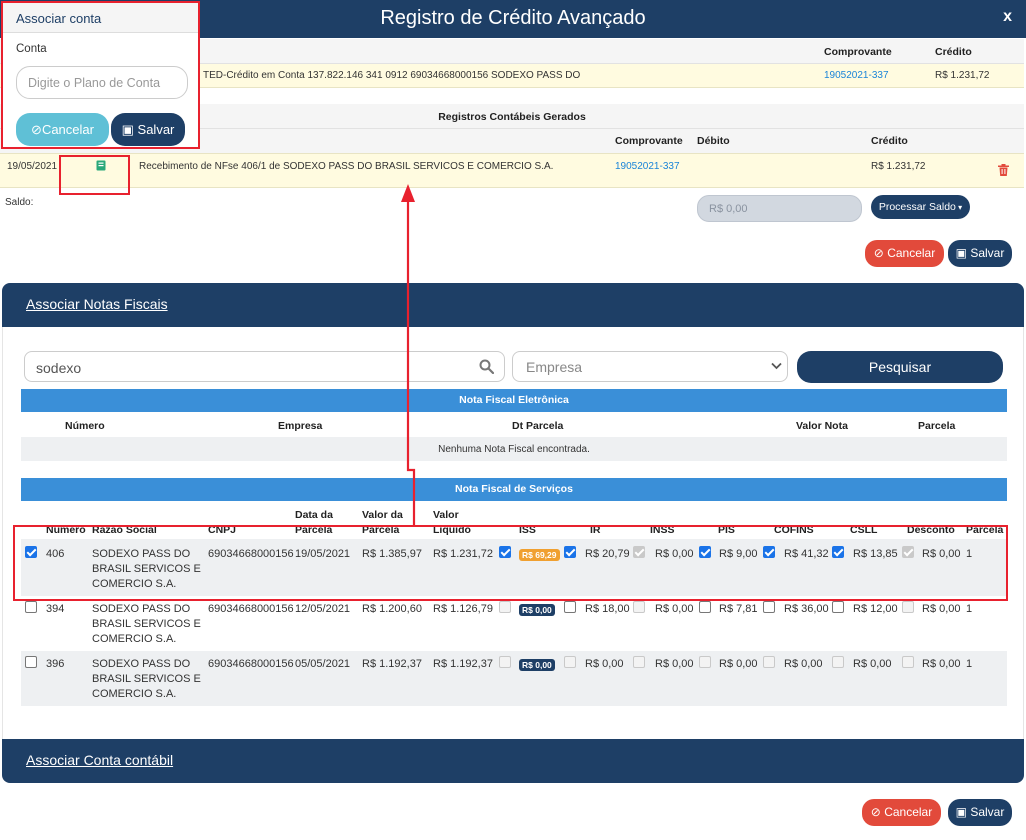 The width and height of the screenshot is (1026, 840). What do you see at coordinates (314, 515) in the screenshot?
I see `nfs-header-data-1: Data da` at bounding box center [314, 515].